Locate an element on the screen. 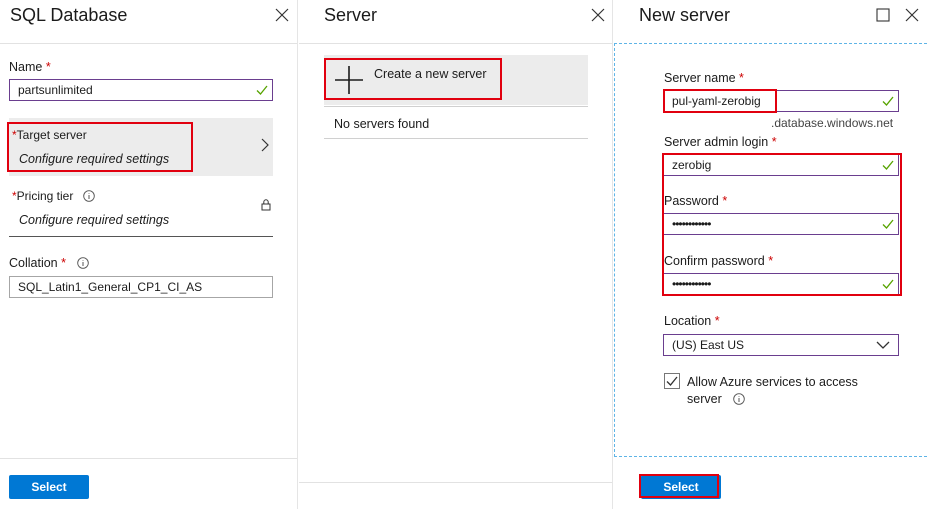 This screenshot has width=927, height=509. location-select: (US) East US is located at coordinates (781, 345).